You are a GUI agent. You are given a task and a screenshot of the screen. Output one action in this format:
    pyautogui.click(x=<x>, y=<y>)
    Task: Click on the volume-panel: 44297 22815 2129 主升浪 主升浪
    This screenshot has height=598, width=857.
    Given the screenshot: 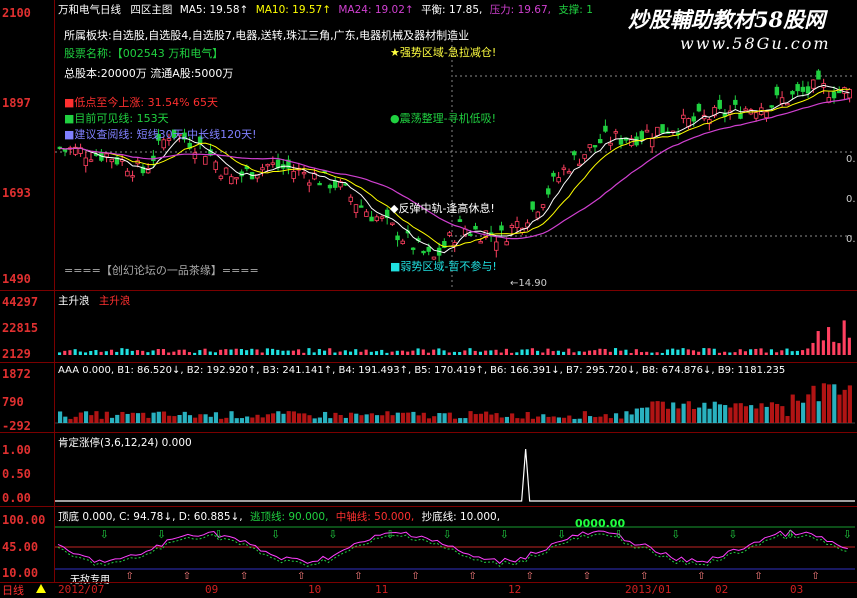 What is the action you would take?
    pyautogui.click(x=428, y=326)
    